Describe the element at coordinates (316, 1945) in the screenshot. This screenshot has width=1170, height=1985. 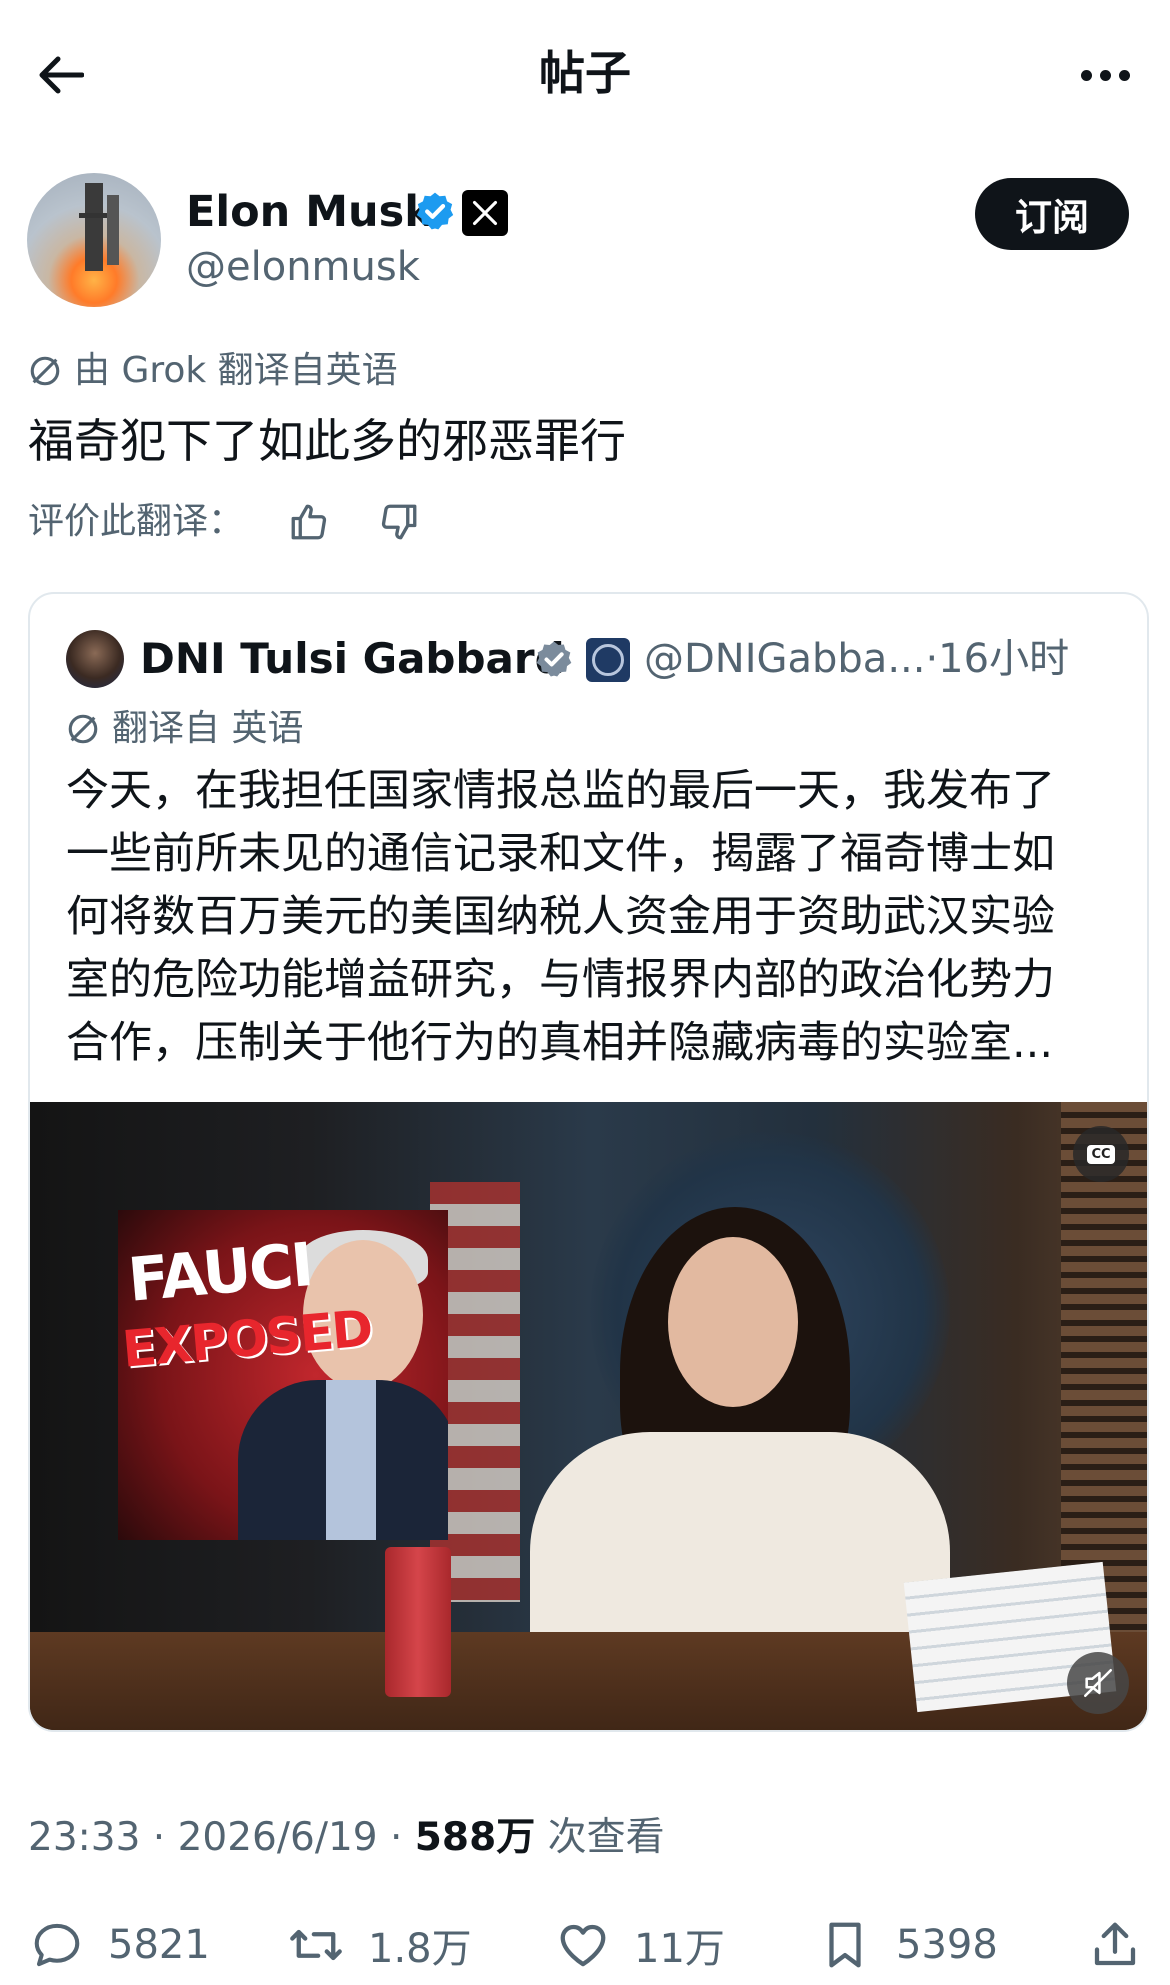
I see `repost-icon` at that location.